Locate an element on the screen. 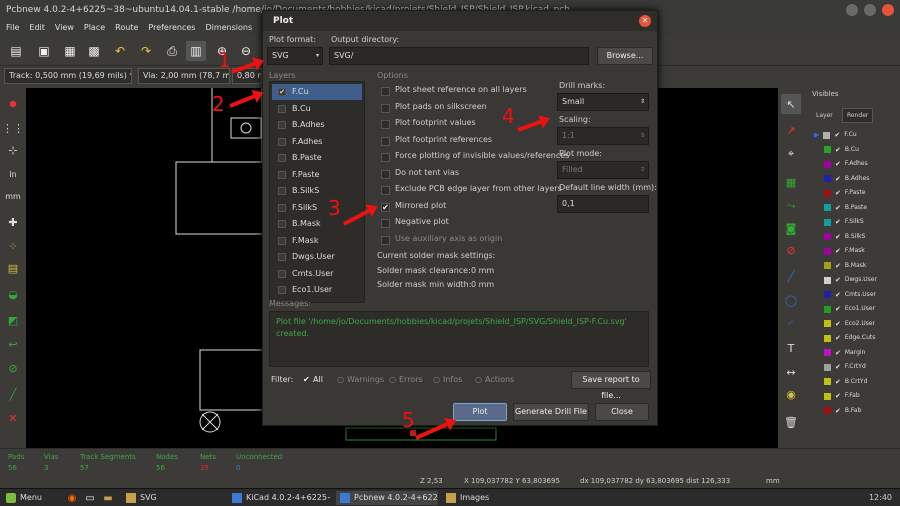  module-editor-icon: ▦ is located at coordinates (70, 51).